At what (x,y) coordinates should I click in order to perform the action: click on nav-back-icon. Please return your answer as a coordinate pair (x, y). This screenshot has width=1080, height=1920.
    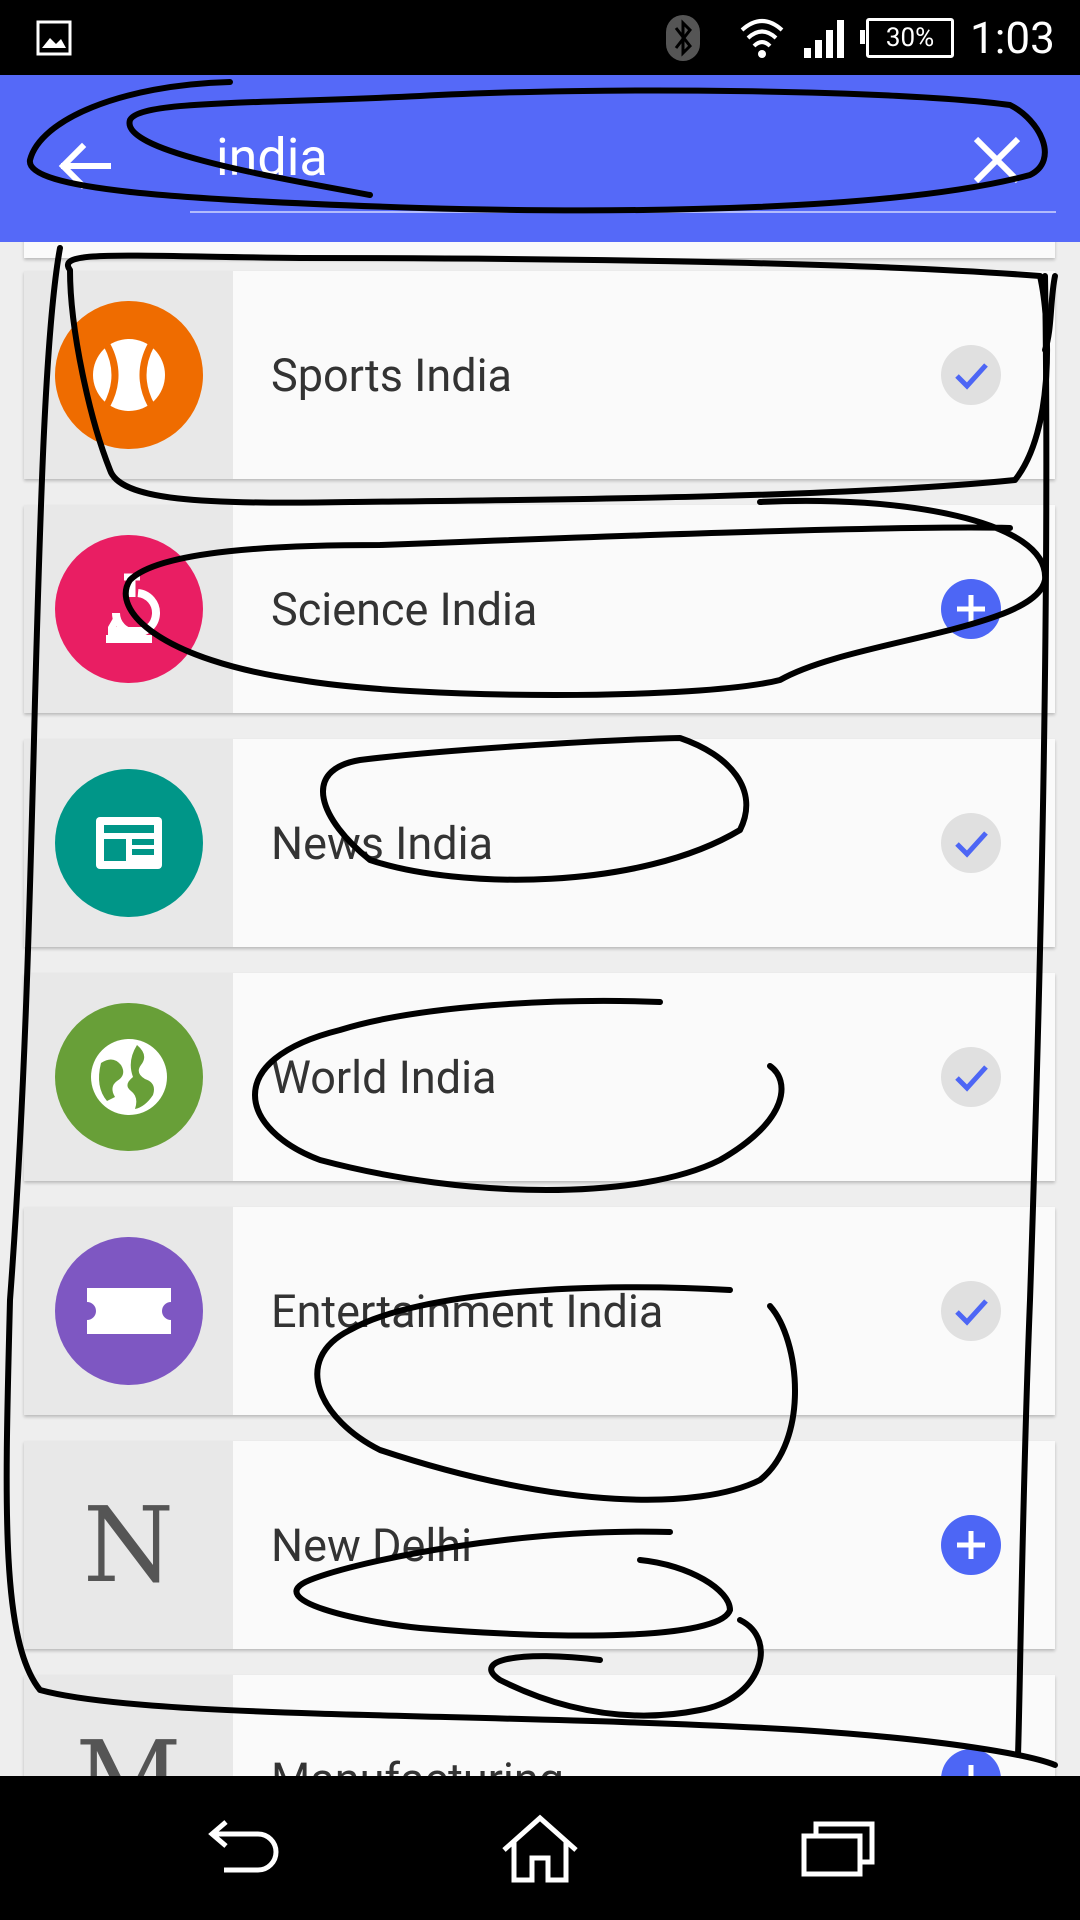
    Looking at the image, I should click on (243, 1846).